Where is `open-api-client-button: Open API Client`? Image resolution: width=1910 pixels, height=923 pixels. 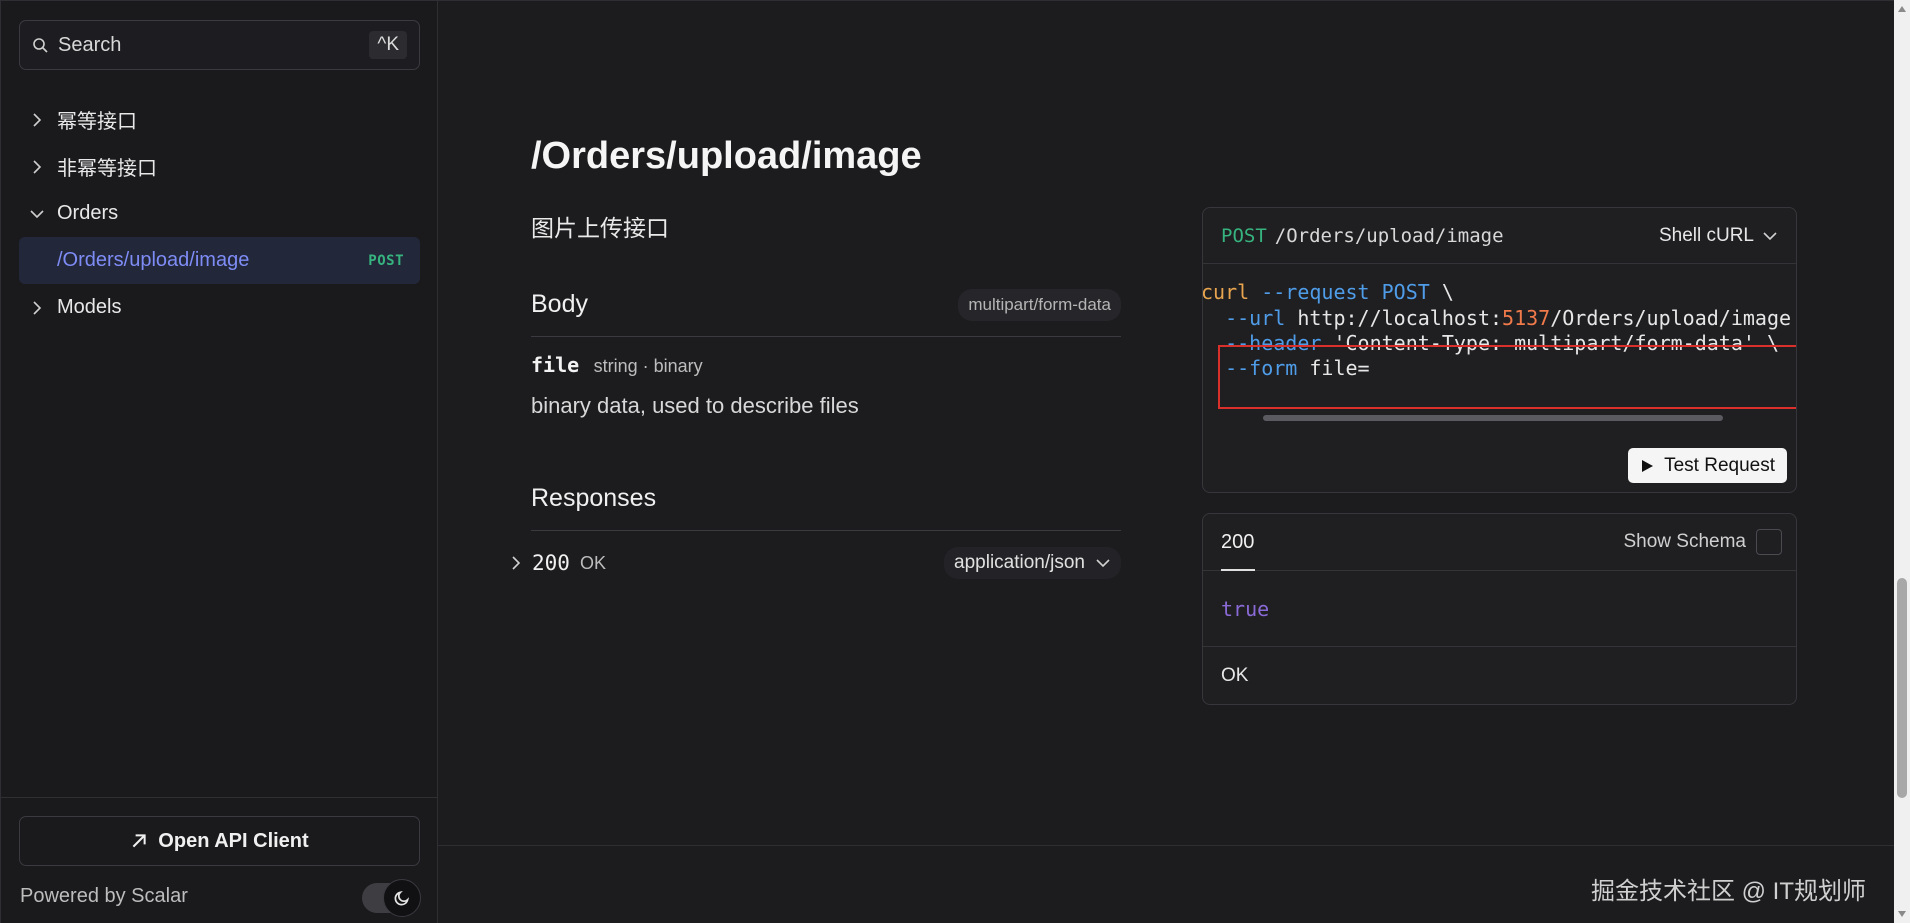
open-api-client-button: Open API Client is located at coordinates (219, 841).